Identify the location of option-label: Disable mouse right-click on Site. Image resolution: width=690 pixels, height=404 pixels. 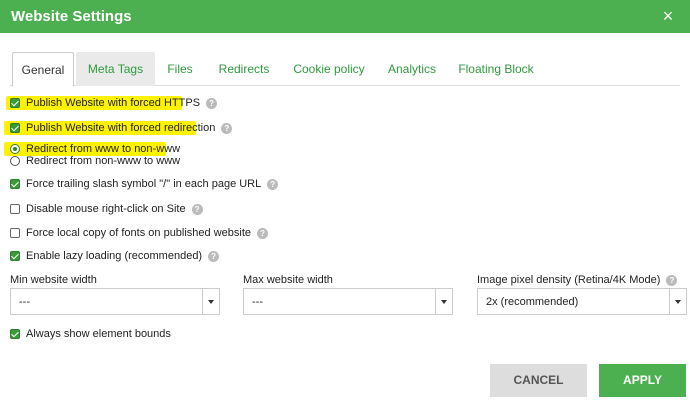
(106, 209).